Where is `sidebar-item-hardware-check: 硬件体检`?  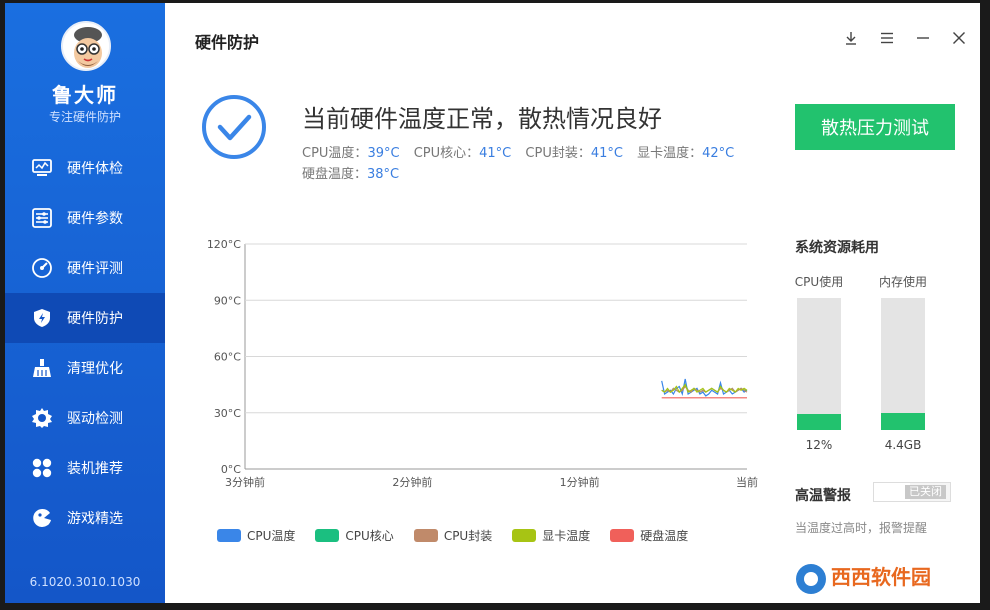 sidebar-item-hardware-check: 硬件体检 is located at coordinates (85, 168).